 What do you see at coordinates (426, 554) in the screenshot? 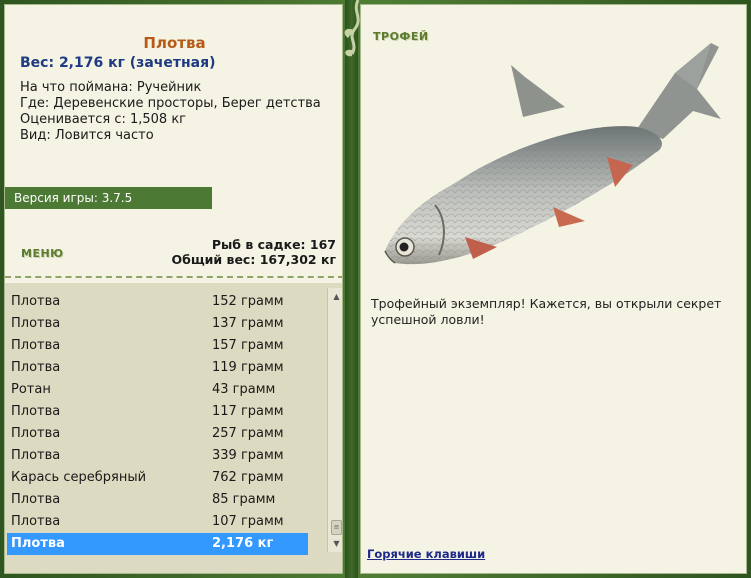
I see `hotkeys-link: Горячие клавиши` at bounding box center [426, 554].